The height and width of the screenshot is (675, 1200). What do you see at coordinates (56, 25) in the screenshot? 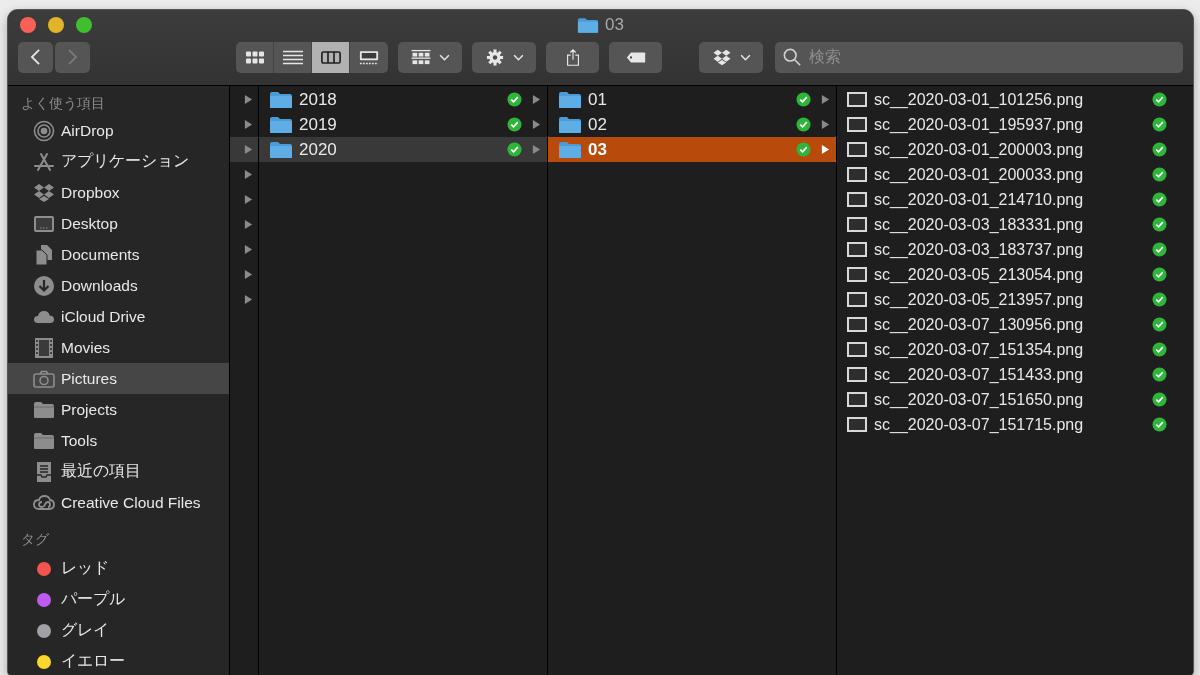
I see `minimize-button` at bounding box center [56, 25].